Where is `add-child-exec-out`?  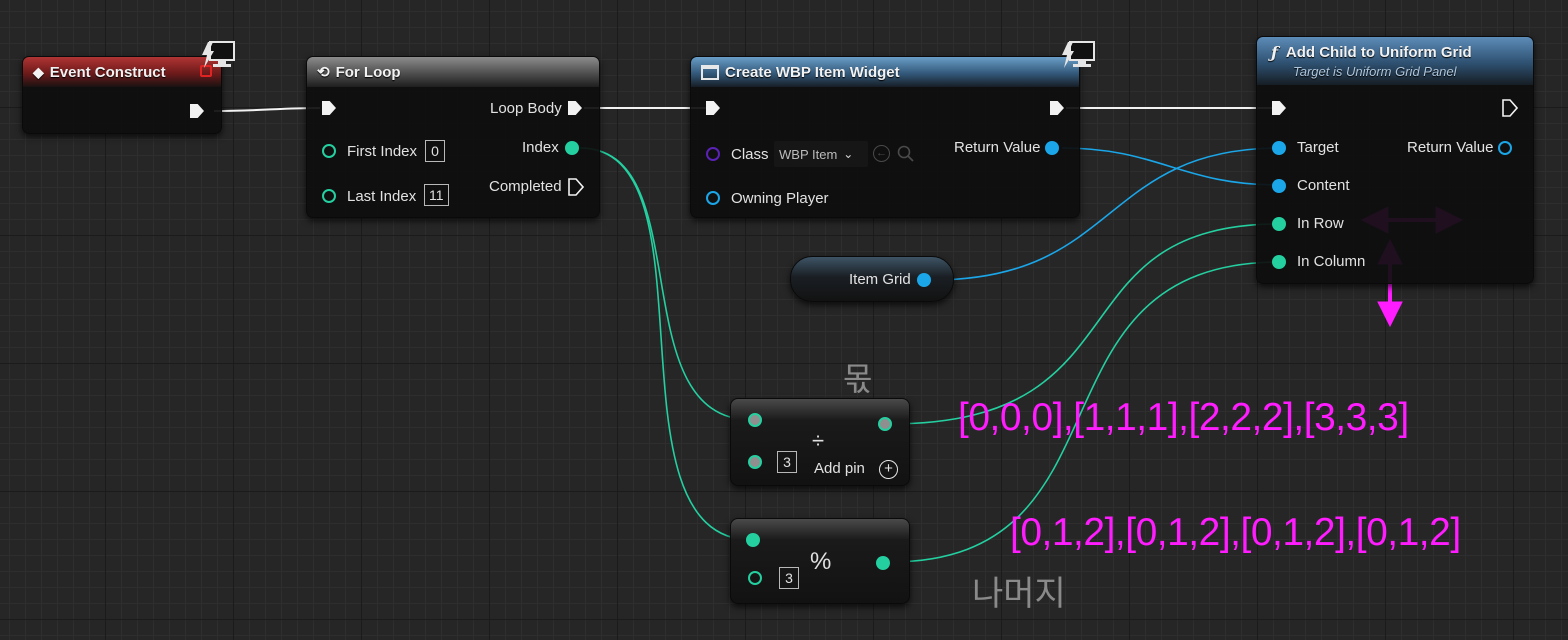
add-child-exec-out is located at coordinates (1510, 108).